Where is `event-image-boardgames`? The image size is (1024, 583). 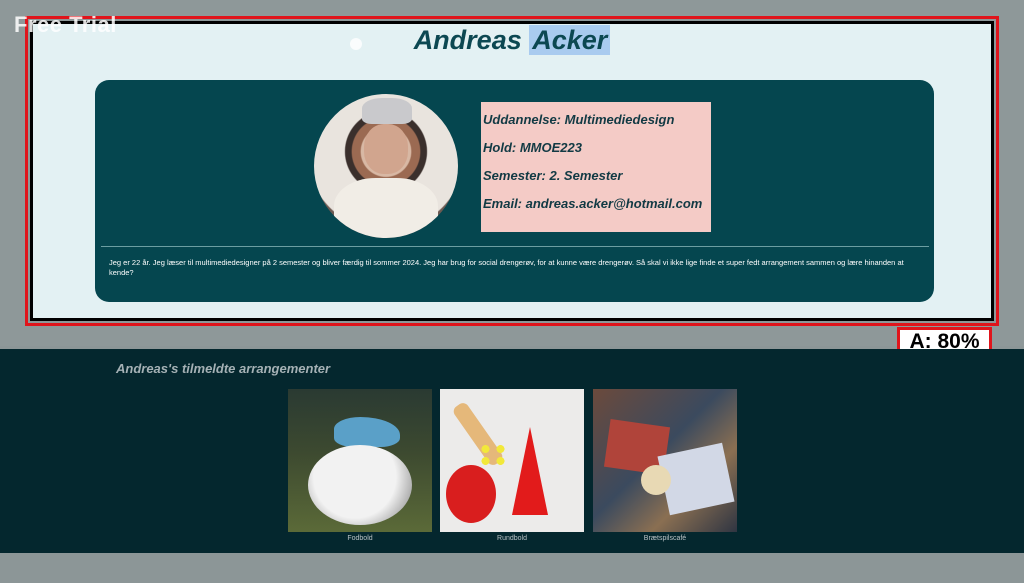
event-image-boardgames is located at coordinates (665, 460).